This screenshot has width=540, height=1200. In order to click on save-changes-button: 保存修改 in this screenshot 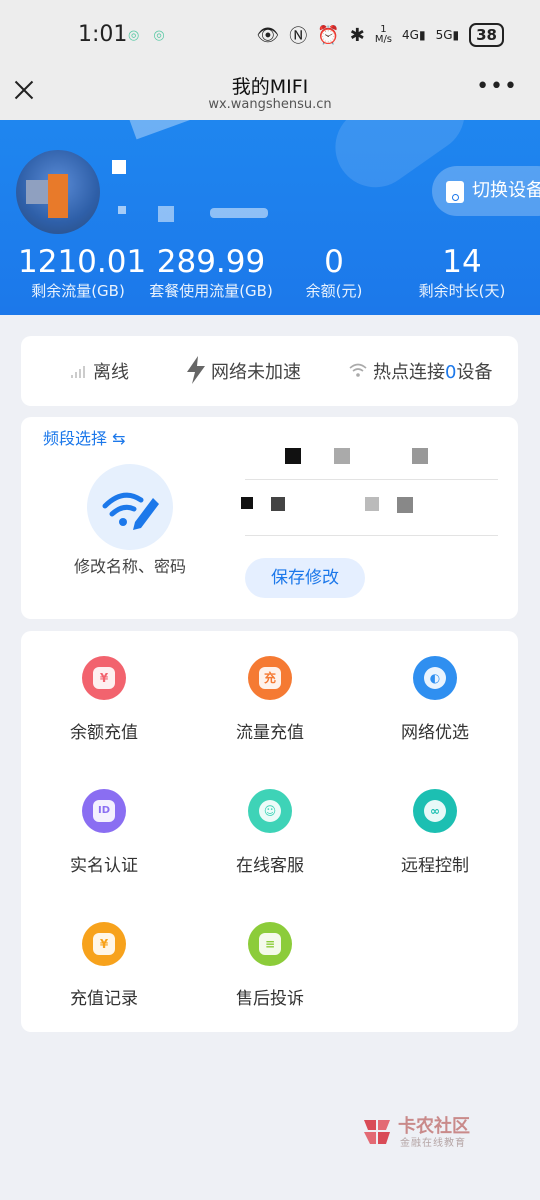, I will do `click(305, 578)`.